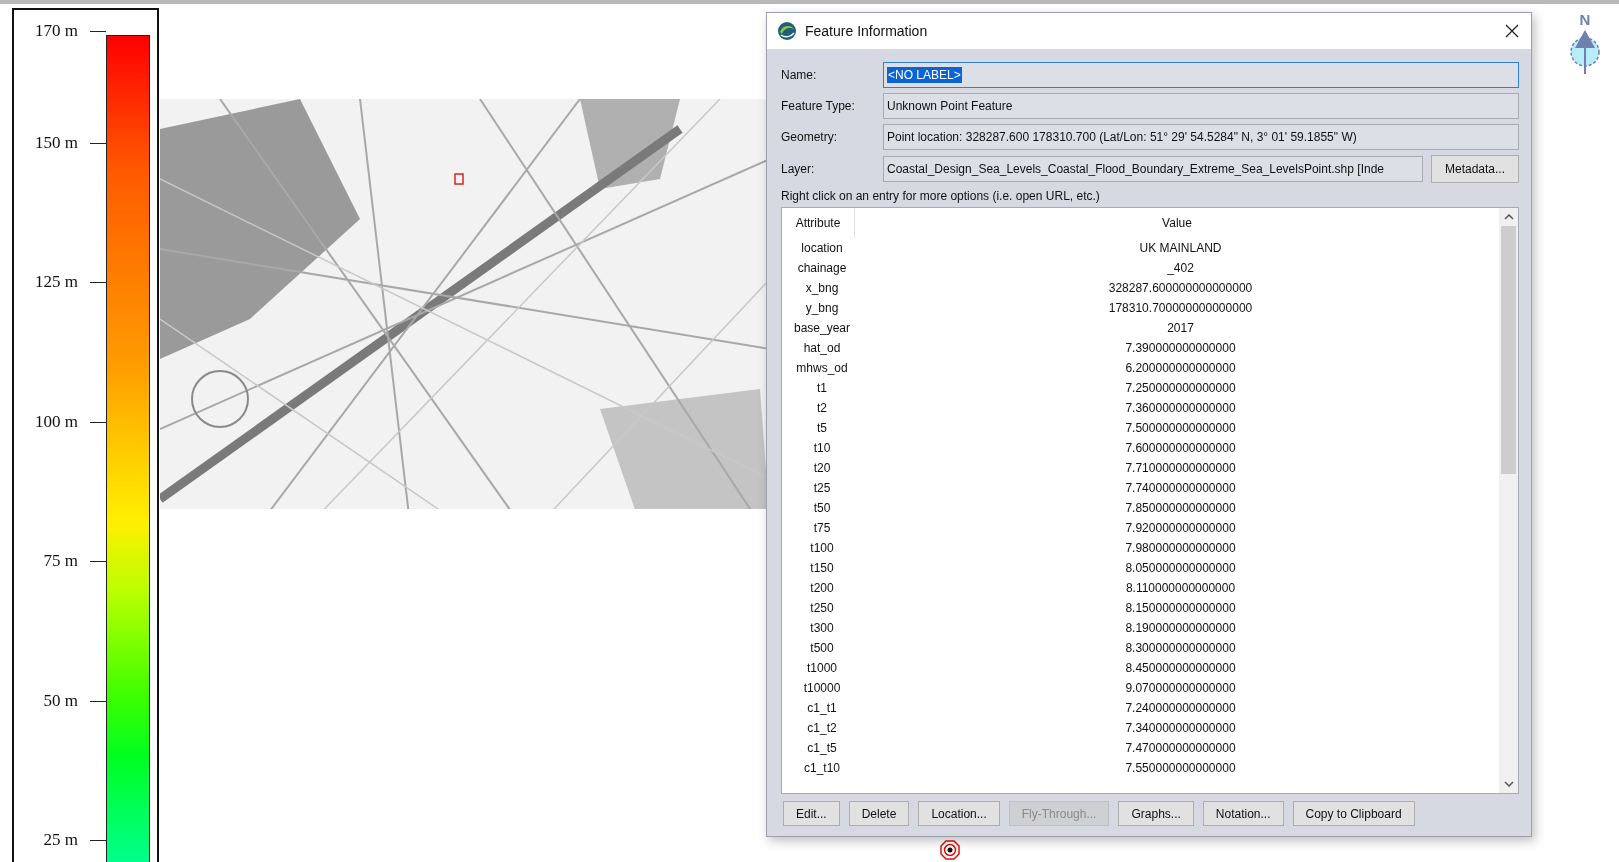 The image size is (1619, 862). I want to click on table-cell-text: t5, so click(822, 428).